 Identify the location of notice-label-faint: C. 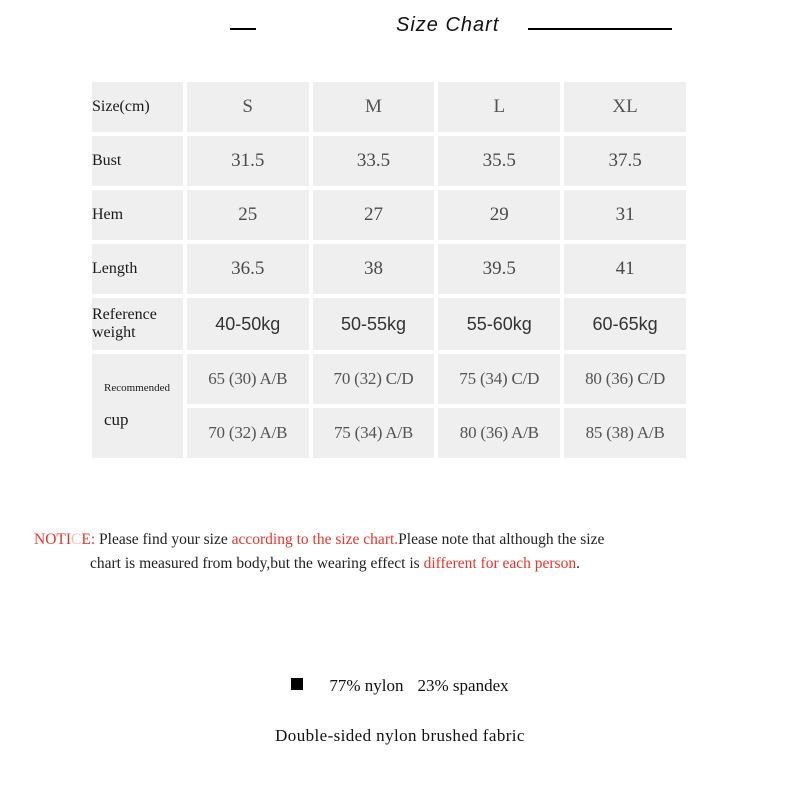
(76, 539).